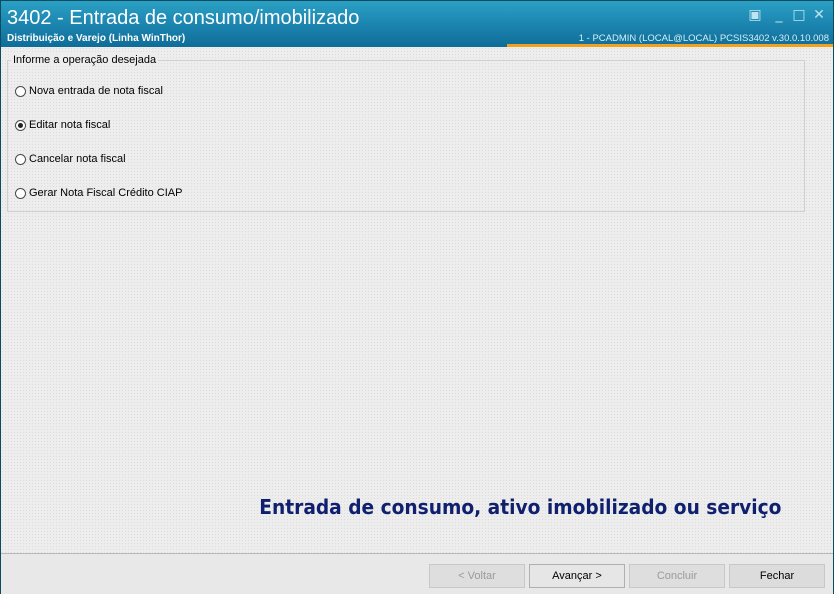 The height and width of the screenshot is (594, 834). I want to click on back-button: < Voltar, so click(477, 576).